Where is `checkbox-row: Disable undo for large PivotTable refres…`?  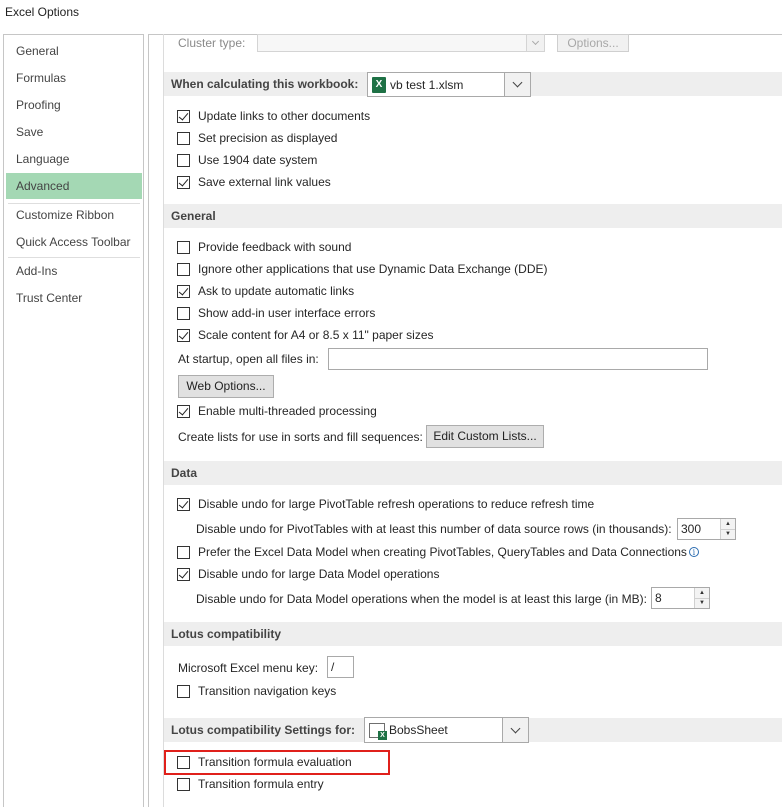 checkbox-row: Disable undo for large PivotTable refres… is located at coordinates (385, 504).